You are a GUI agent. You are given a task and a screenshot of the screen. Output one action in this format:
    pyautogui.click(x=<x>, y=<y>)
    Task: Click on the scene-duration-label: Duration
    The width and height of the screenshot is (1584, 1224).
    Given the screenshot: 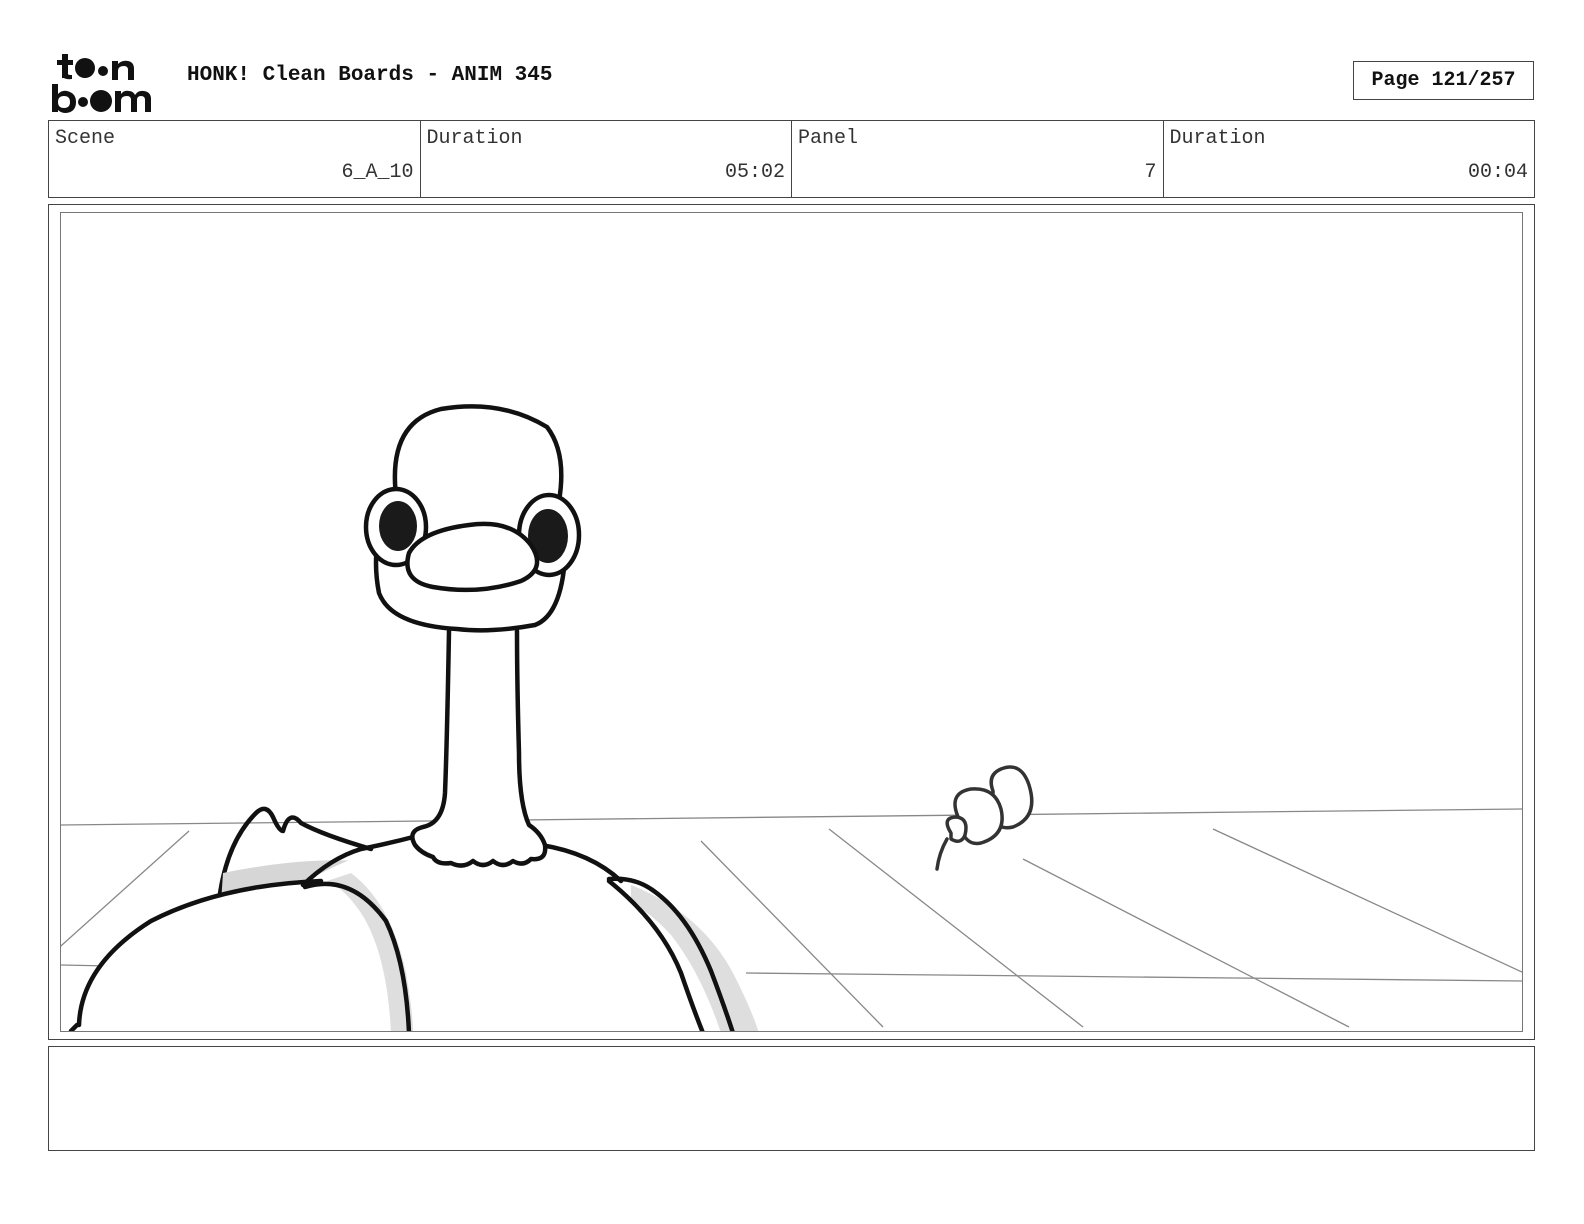 What is the action you would take?
    pyautogui.click(x=474, y=138)
    